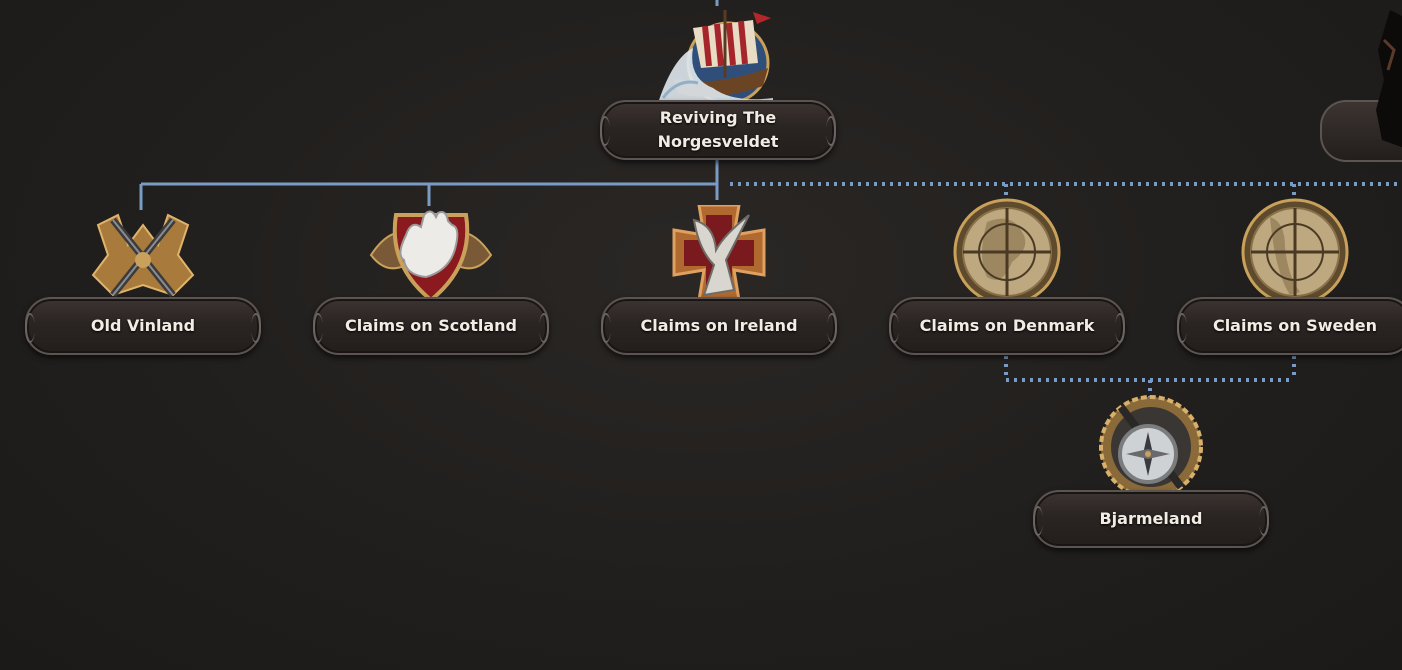 The image size is (1402, 670). I want to click on offscreen-focus-icon, so click(1389, 79).